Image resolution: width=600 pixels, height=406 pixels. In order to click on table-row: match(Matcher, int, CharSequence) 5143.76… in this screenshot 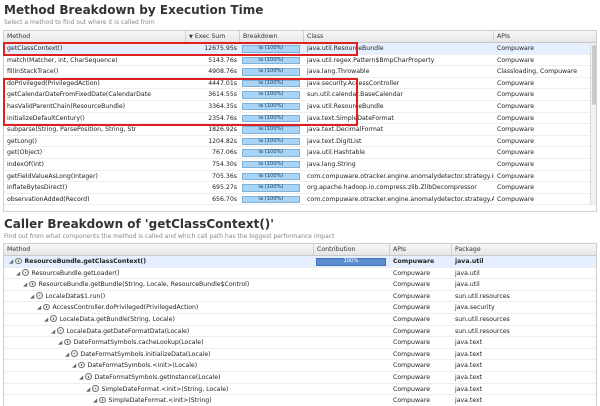, I will do `click(300, 61)`.